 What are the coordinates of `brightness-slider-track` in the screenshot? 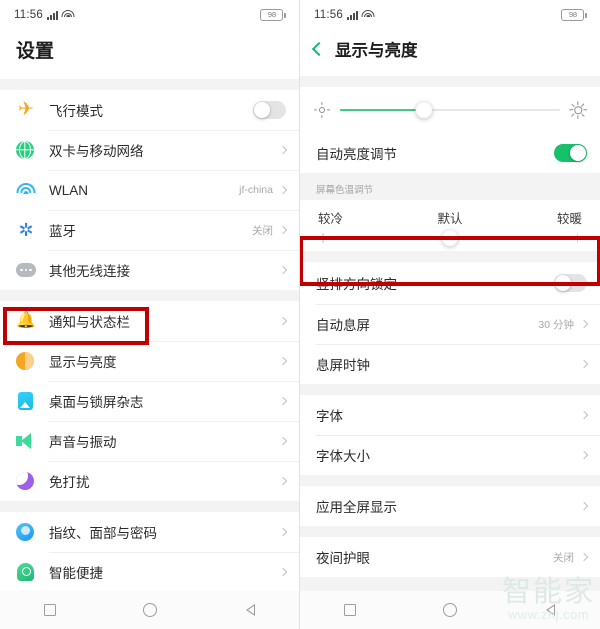 It's located at (450, 110).